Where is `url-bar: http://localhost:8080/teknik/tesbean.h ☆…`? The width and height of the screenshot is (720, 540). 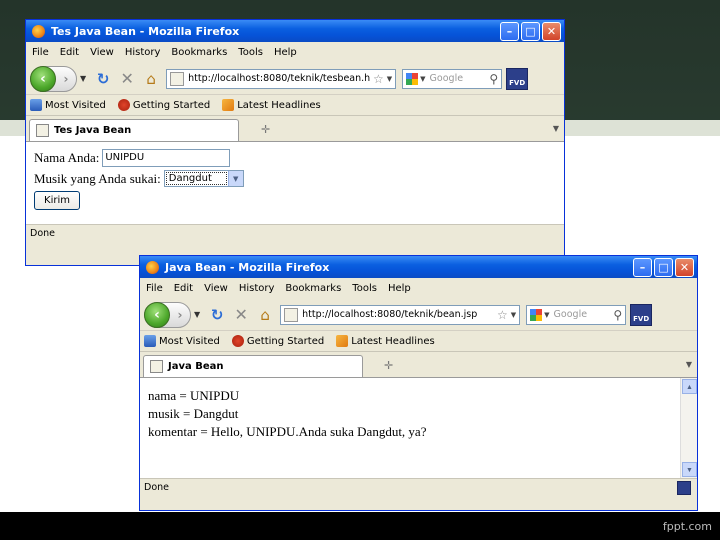 url-bar: http://localhost:8080/teknik/tesbean.h ☆… is located at coordinates (281, 78).